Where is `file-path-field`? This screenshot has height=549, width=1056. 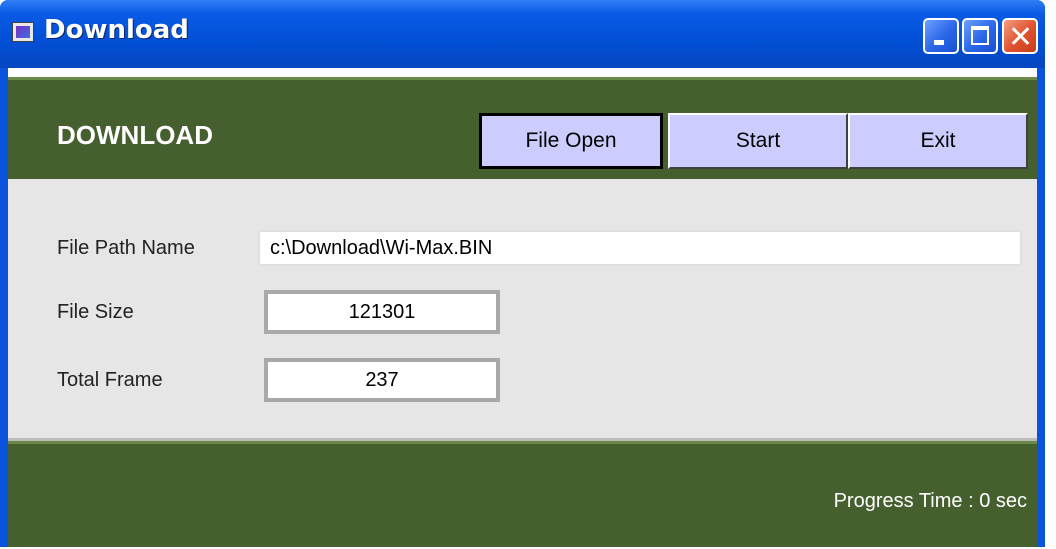
file-path-field is located at coordinates (640, 248).